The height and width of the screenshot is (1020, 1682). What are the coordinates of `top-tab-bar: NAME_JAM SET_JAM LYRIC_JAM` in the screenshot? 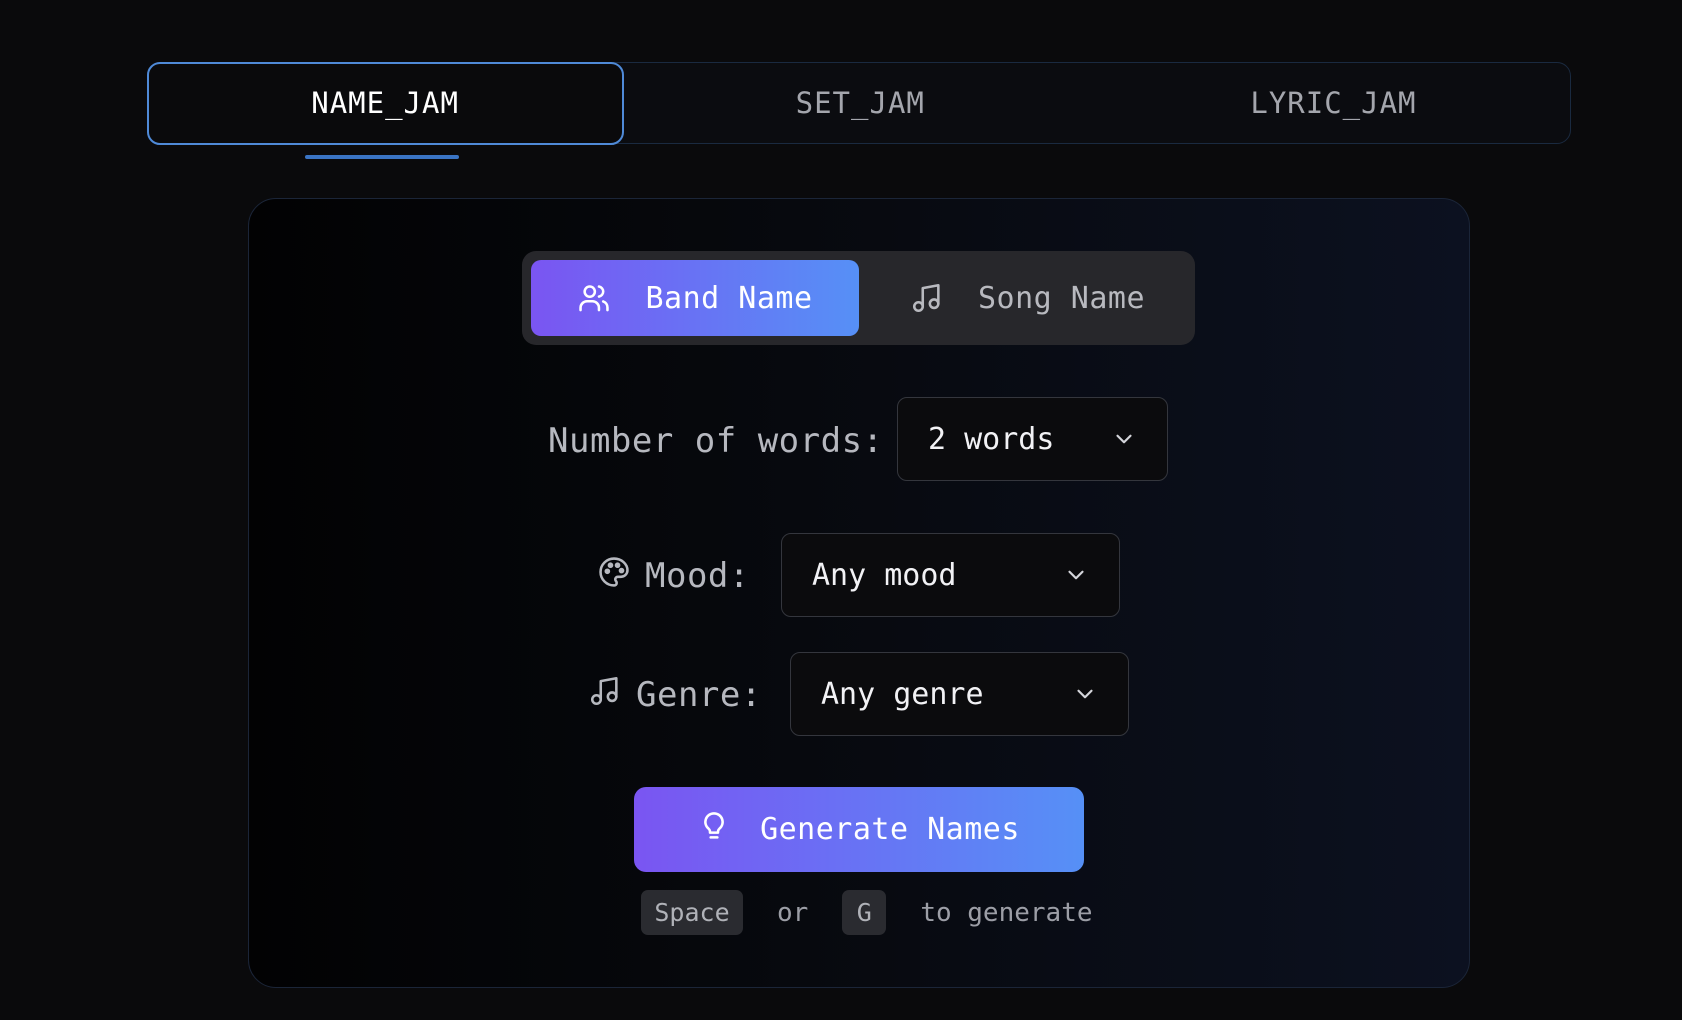 It's located at (858, 103).